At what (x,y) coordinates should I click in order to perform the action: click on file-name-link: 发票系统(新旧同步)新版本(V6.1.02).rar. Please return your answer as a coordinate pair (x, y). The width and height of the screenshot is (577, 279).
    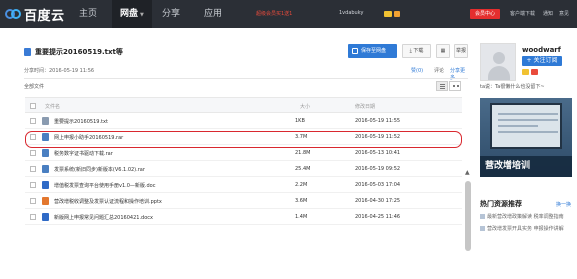
    Looking at the image, I should click on (99, 169).